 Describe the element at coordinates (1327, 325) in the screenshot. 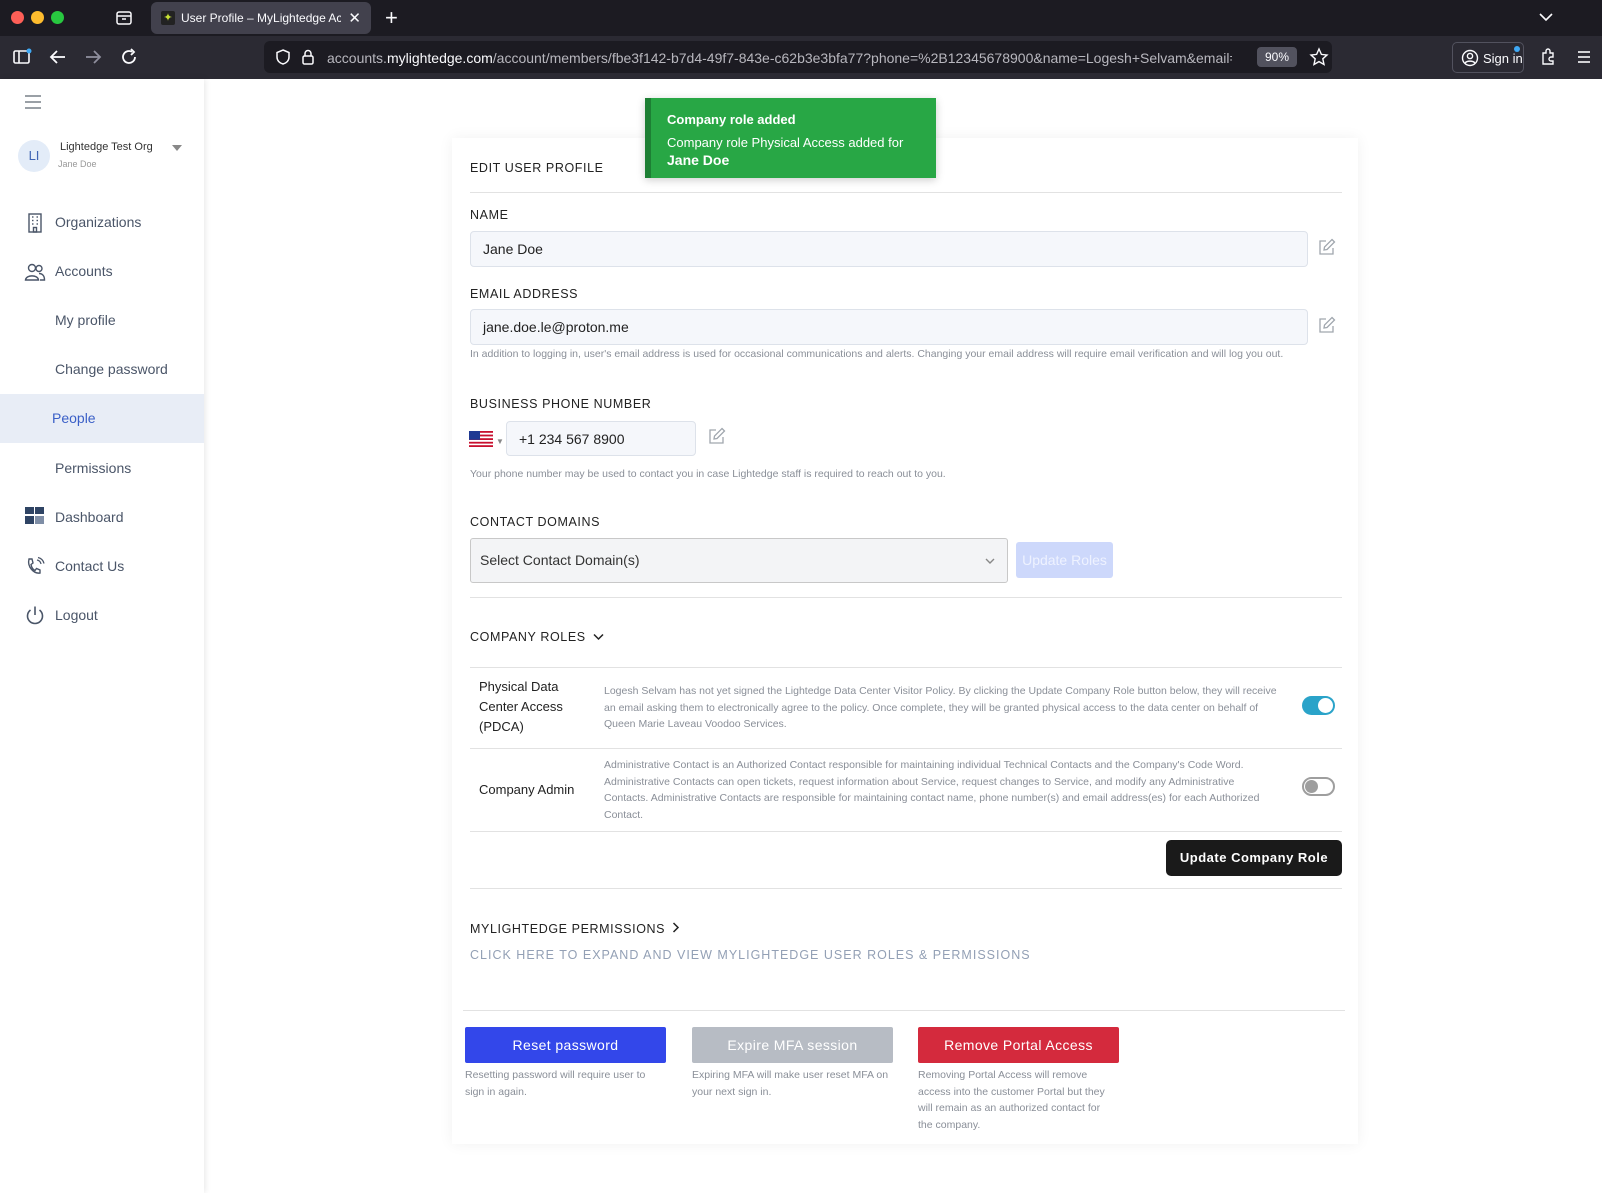

I see `edit-email-icon` at that location.